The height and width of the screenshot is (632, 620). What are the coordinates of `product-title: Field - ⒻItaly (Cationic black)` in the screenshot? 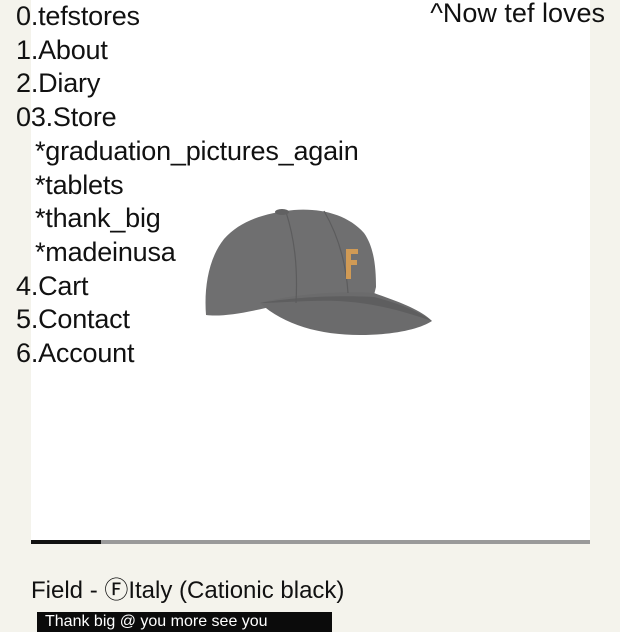 It's located at (188, 590).